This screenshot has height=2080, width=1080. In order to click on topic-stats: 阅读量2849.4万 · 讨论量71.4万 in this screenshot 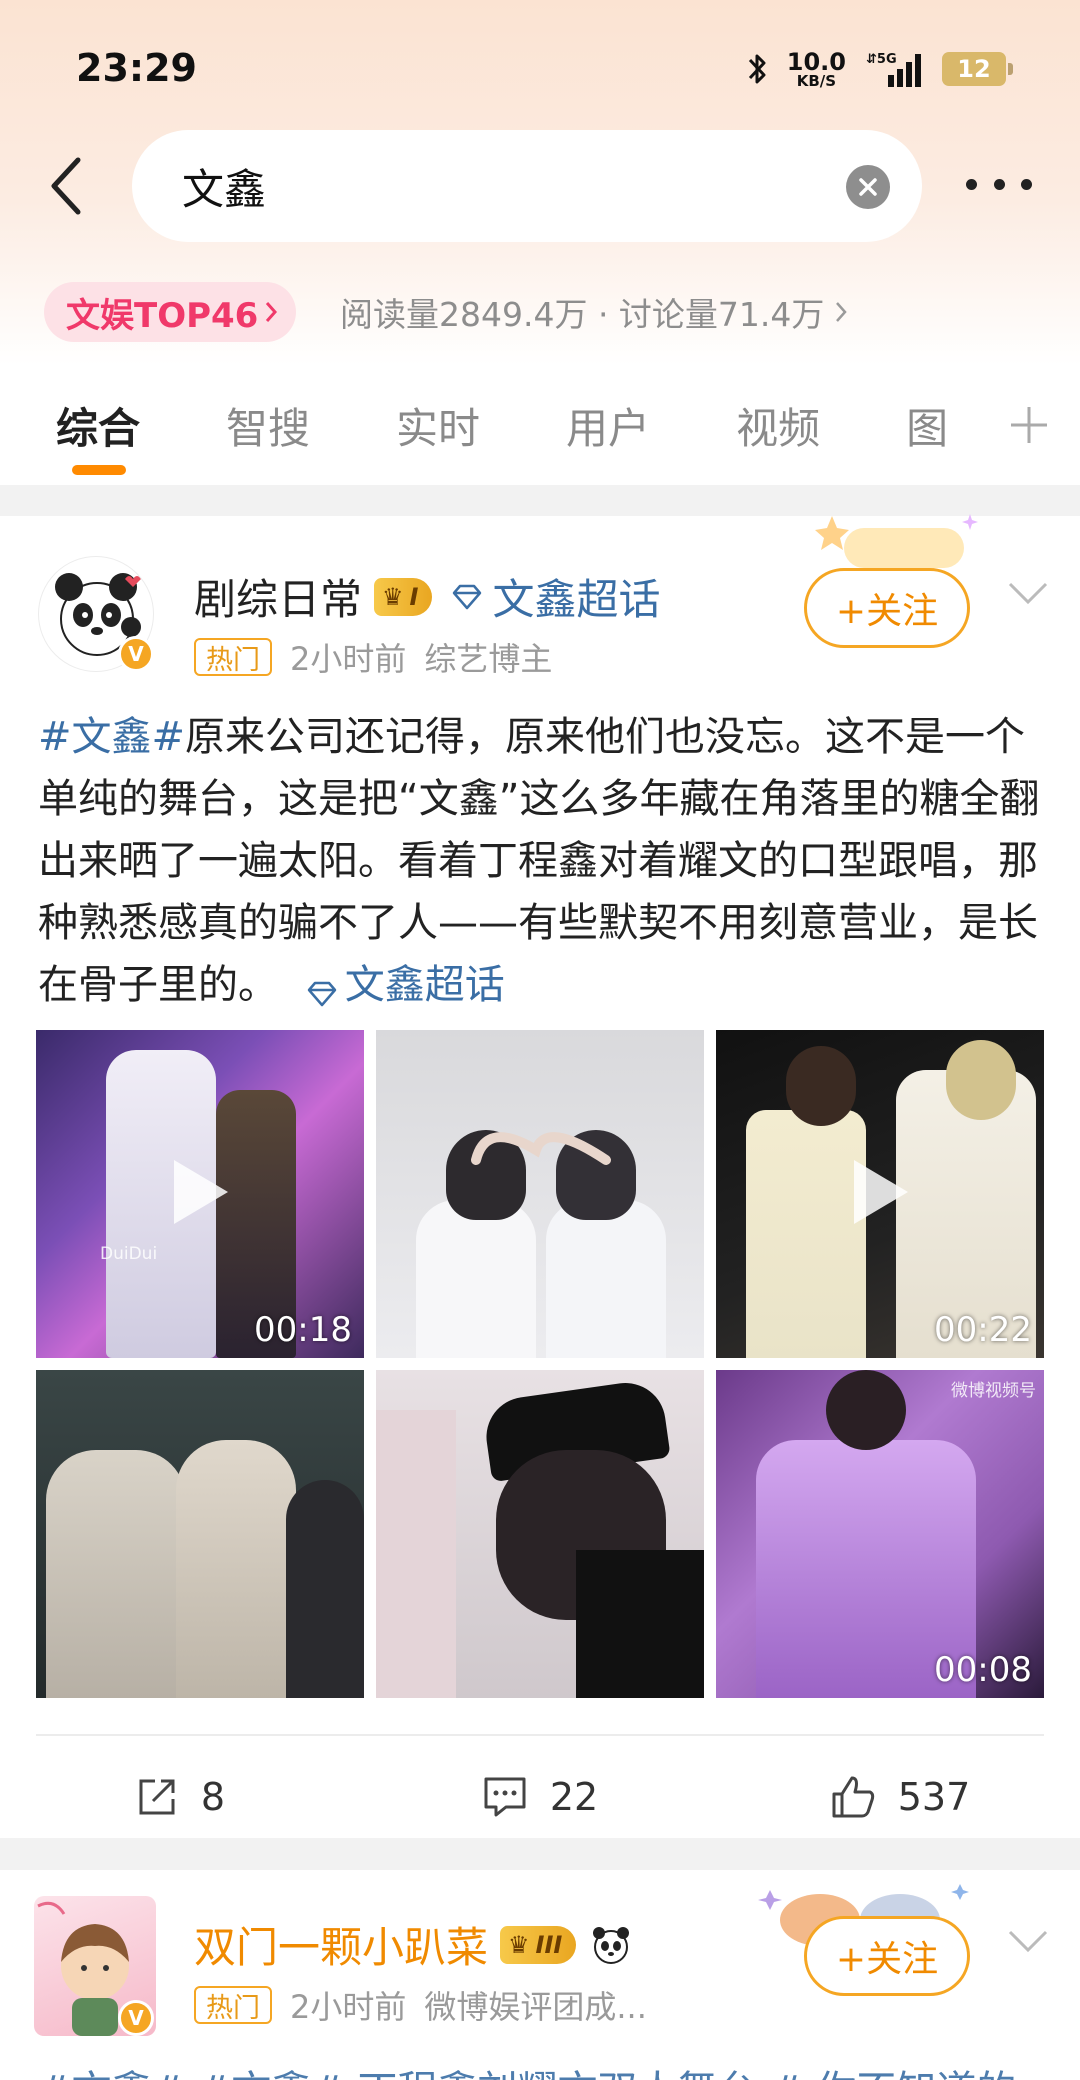, I will do `click(594, 312)`.